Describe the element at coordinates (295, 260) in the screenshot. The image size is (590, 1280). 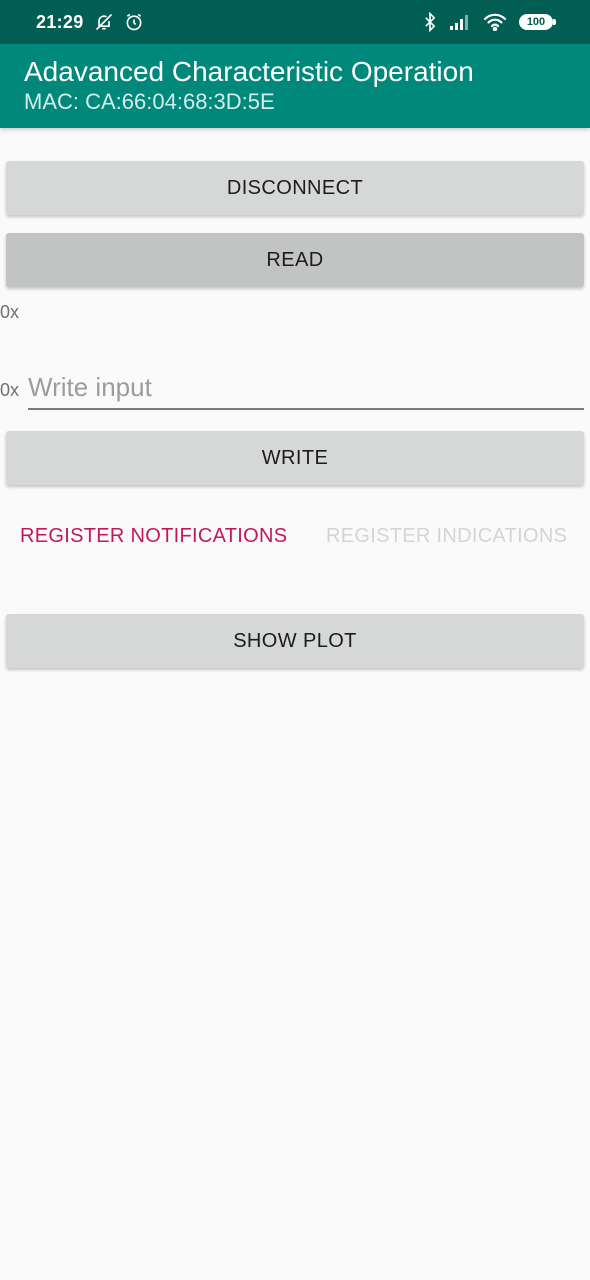
I see `read-button: READ` at that location.